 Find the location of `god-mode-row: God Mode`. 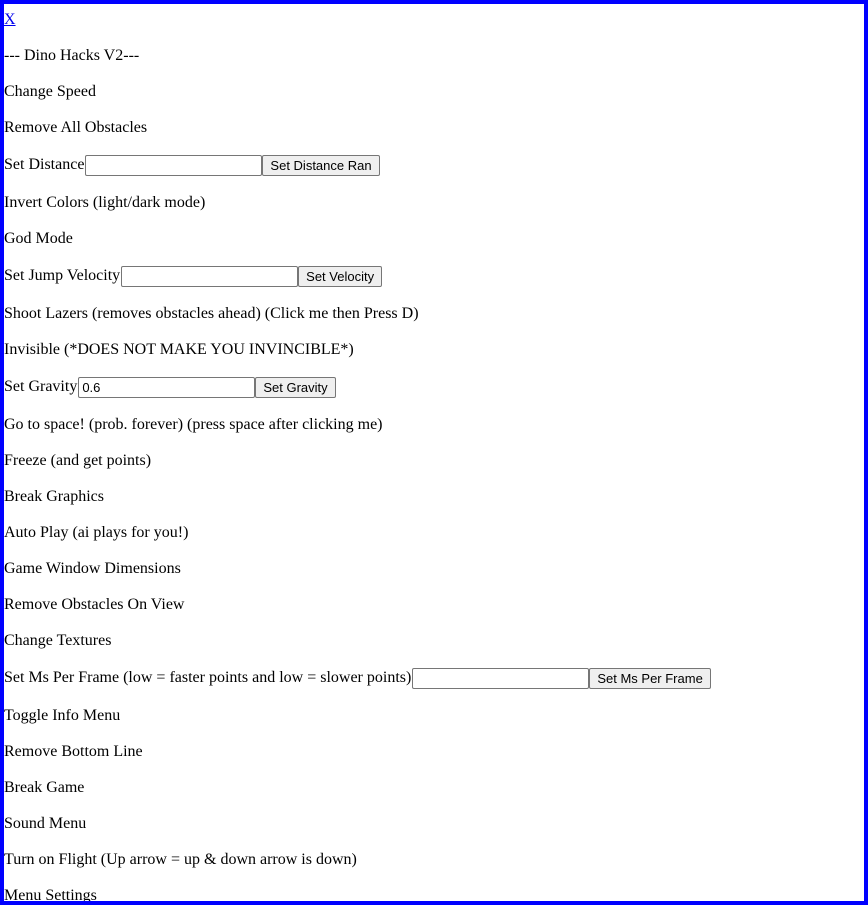

god-mode-row: God Mode is located at coordinates (38, 239).